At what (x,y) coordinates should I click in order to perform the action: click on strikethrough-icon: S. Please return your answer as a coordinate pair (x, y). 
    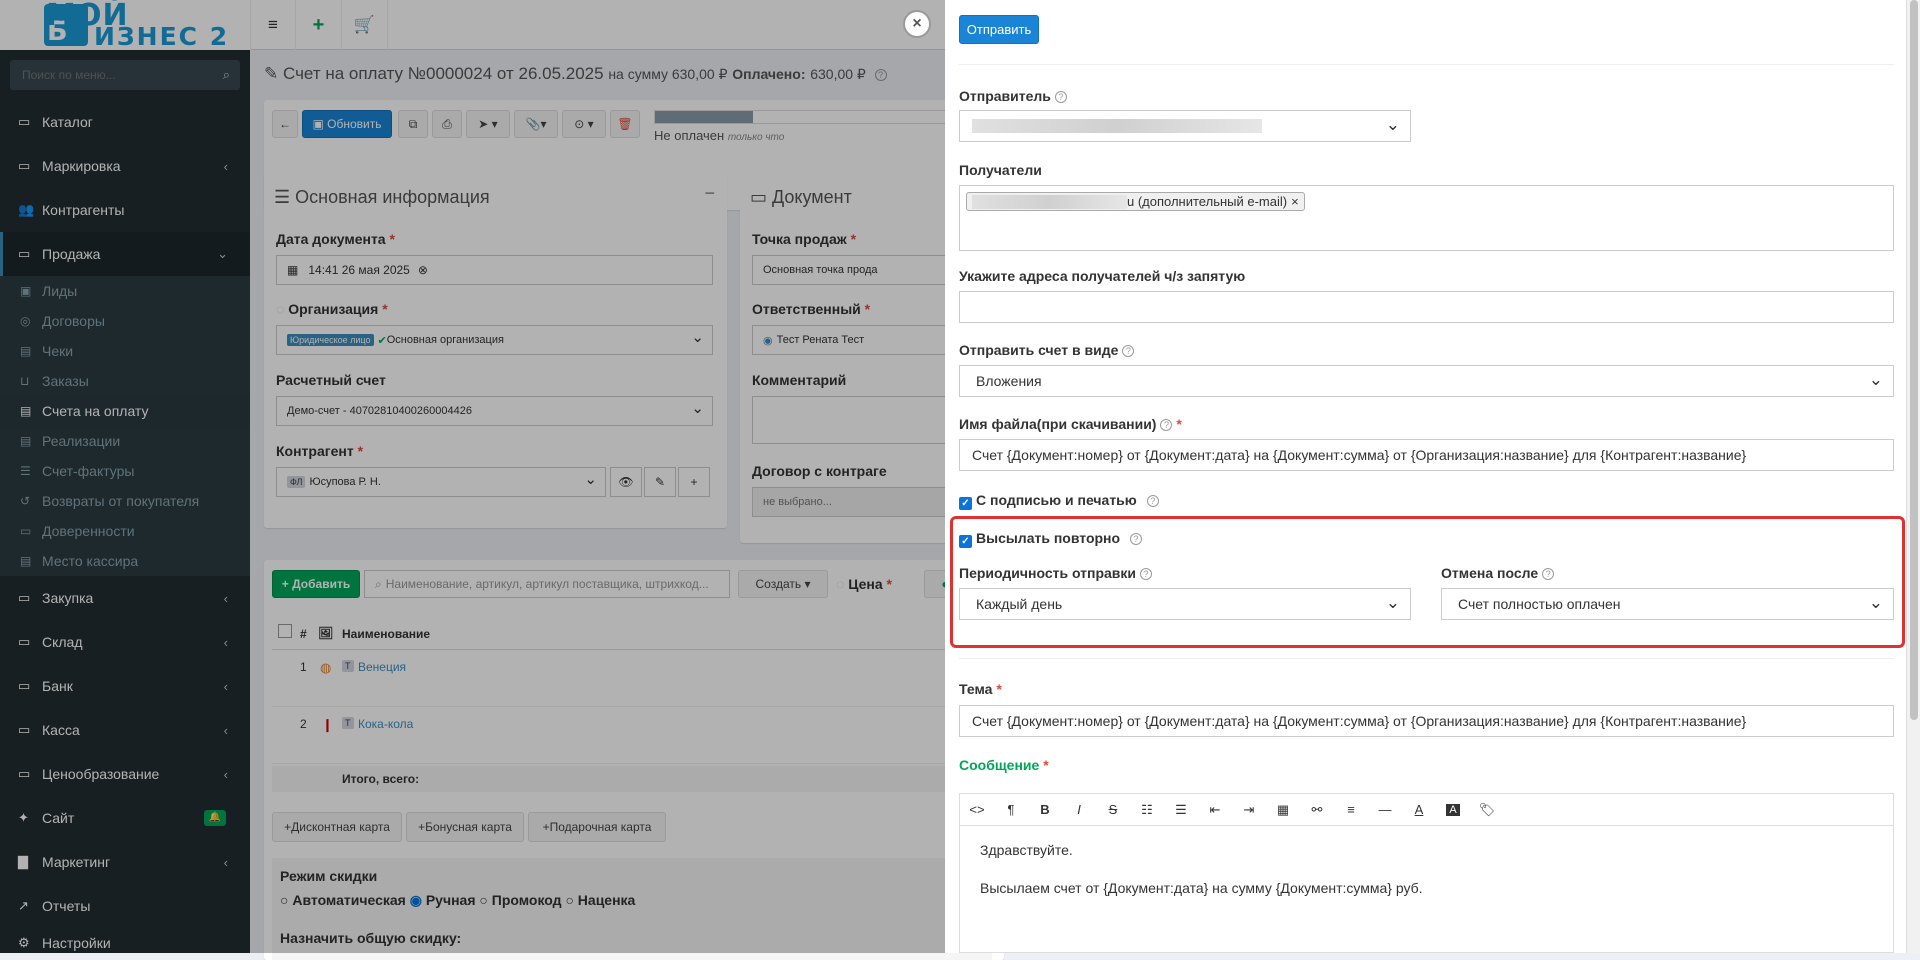
    Looking at the image, I should click on (1113, 809).